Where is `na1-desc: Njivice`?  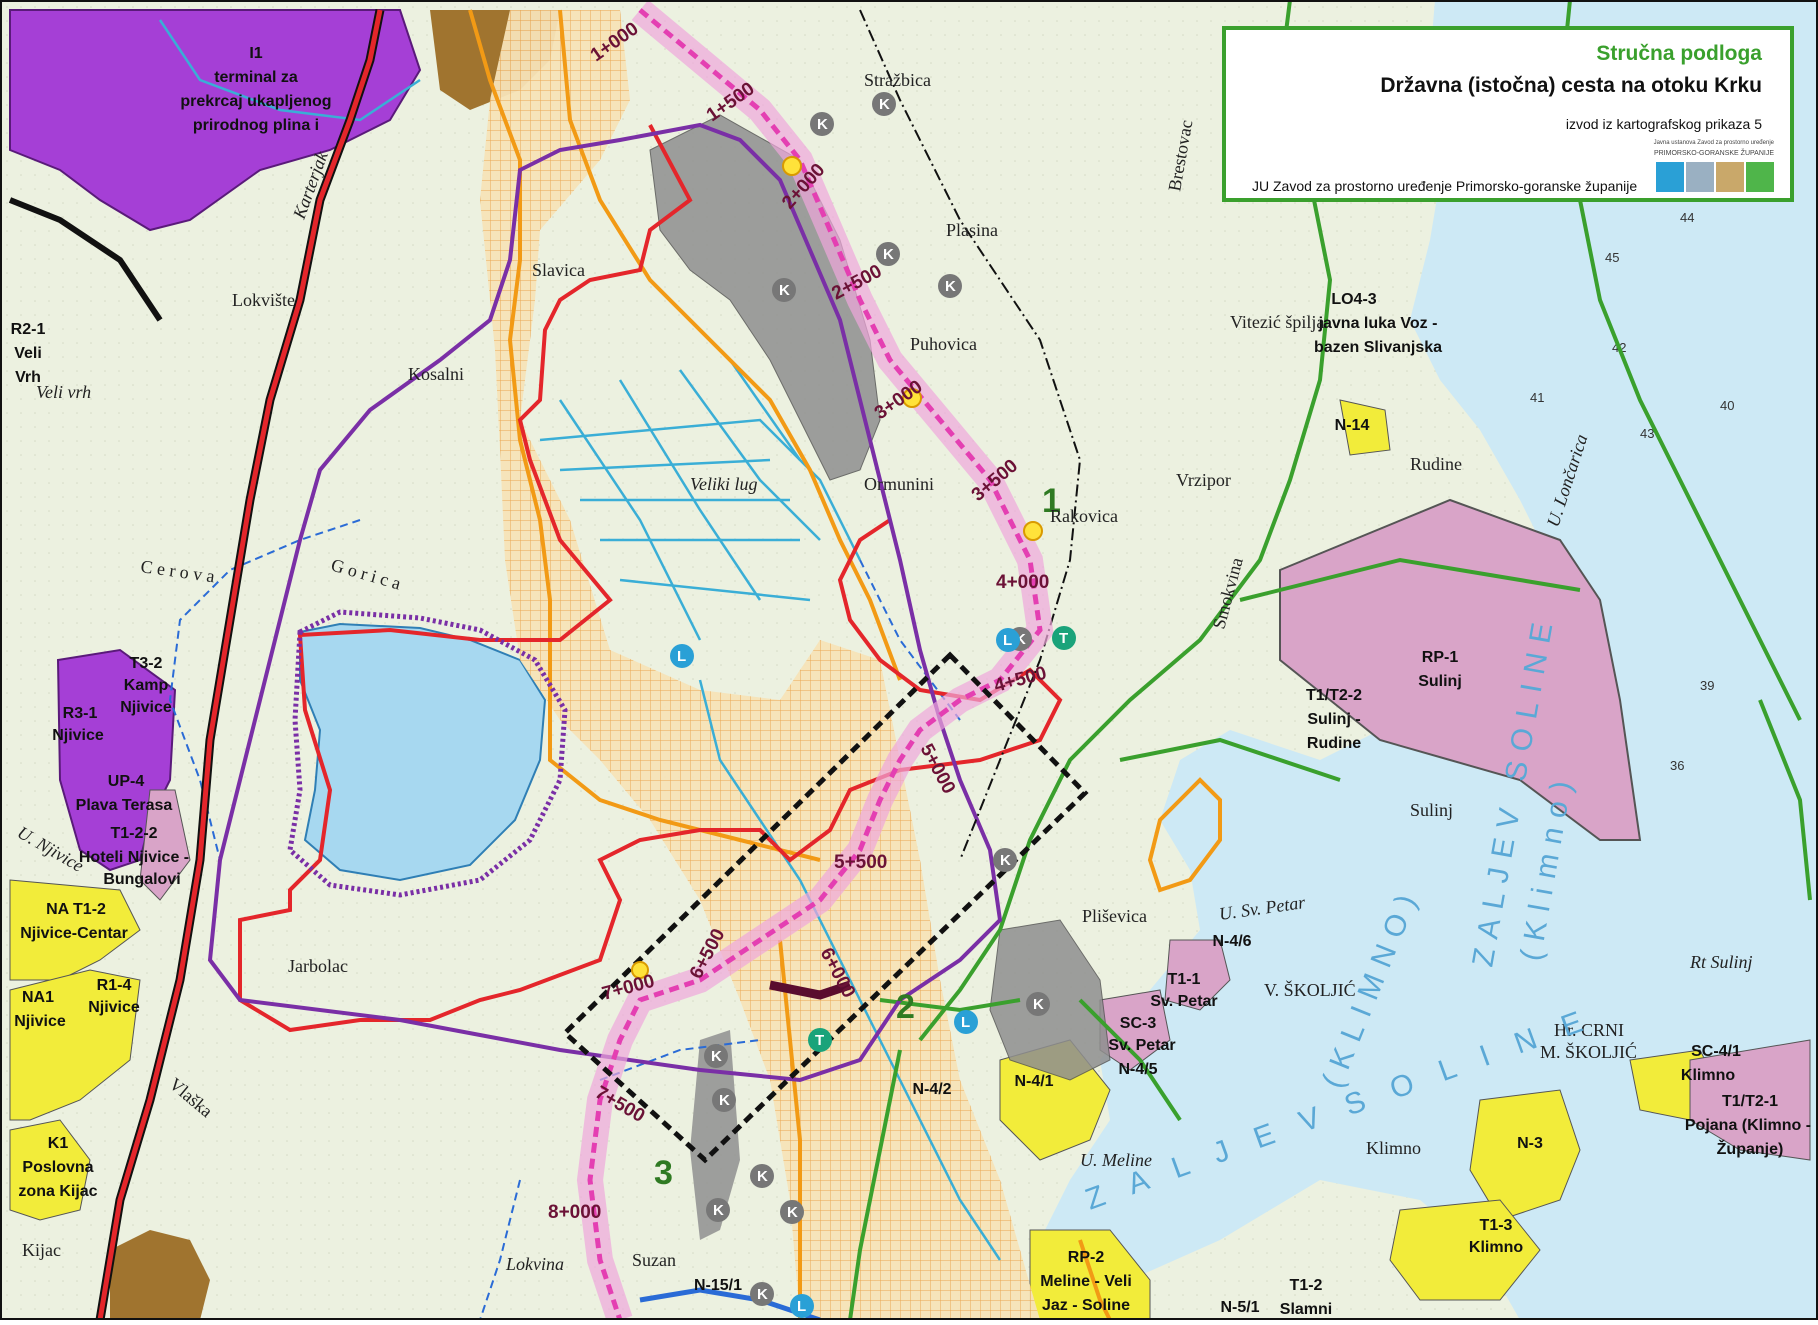 na1-desc: Njivice is located at coordinates (40, 1021).